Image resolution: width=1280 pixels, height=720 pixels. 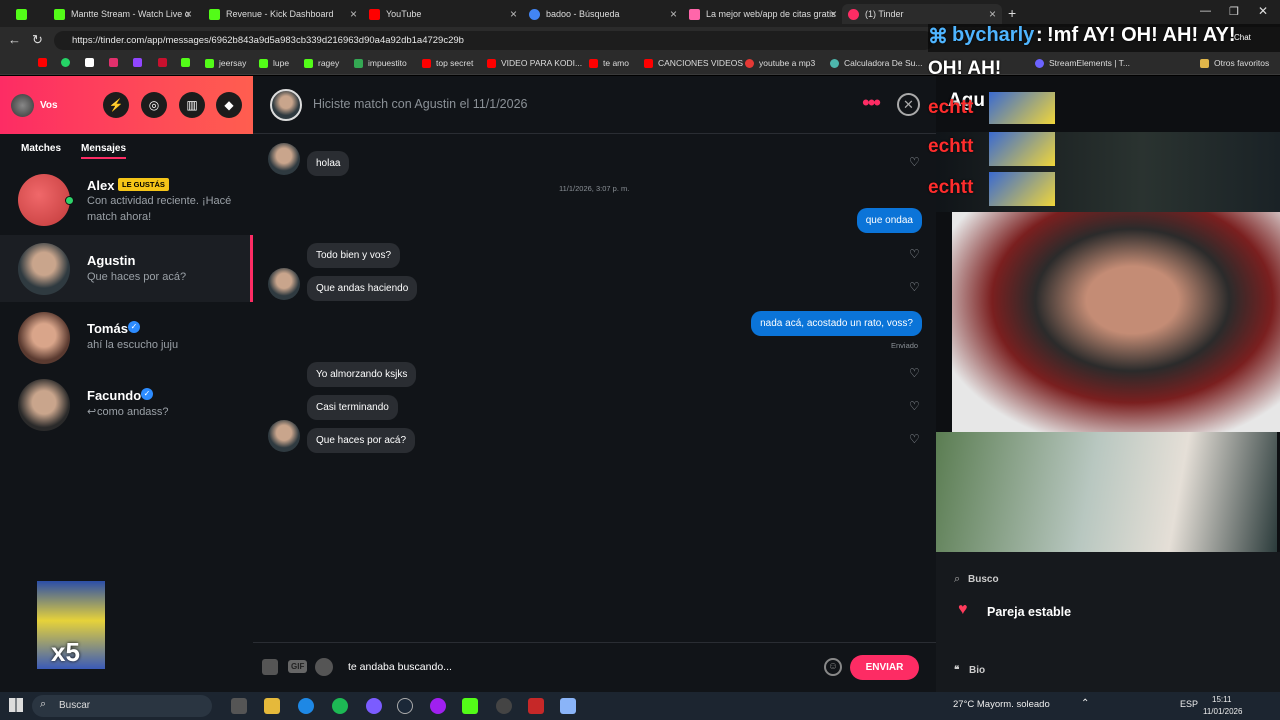 I want to click on emoji-icon: ☺, so click(x=833, y=667).